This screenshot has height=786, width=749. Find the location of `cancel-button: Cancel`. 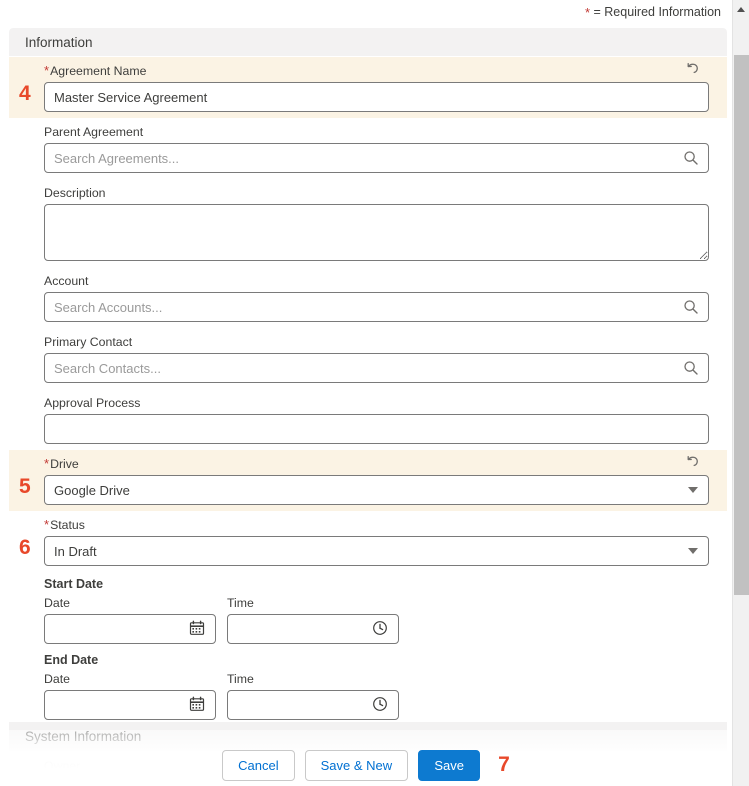

cancel-button: Cancel is located at coordinates (258, 765).